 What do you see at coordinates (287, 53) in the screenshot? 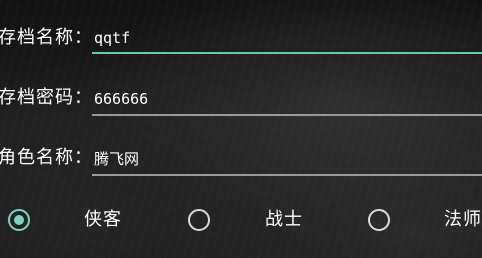
I see `save-name-underline` at bounding box center [287, 53].